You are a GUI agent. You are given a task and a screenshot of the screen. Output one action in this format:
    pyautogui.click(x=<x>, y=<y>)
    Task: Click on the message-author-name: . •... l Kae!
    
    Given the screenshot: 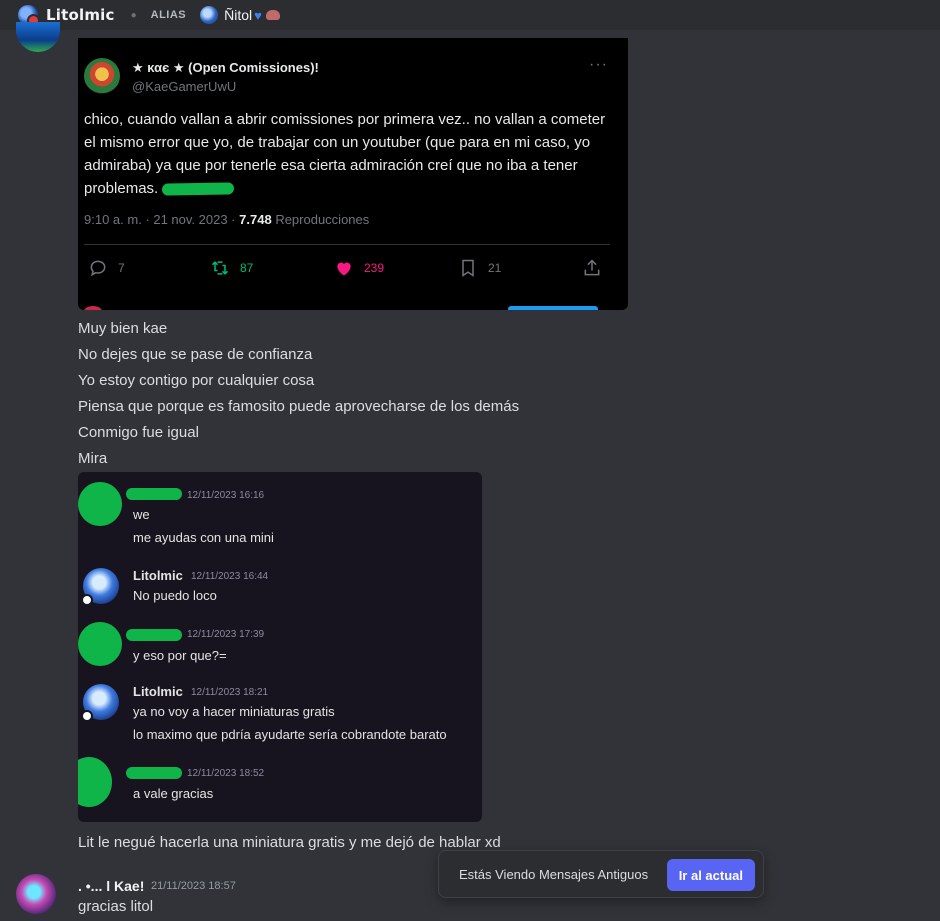 What is the action you would take?
    pyautogui.click(x=111, y=886)
    